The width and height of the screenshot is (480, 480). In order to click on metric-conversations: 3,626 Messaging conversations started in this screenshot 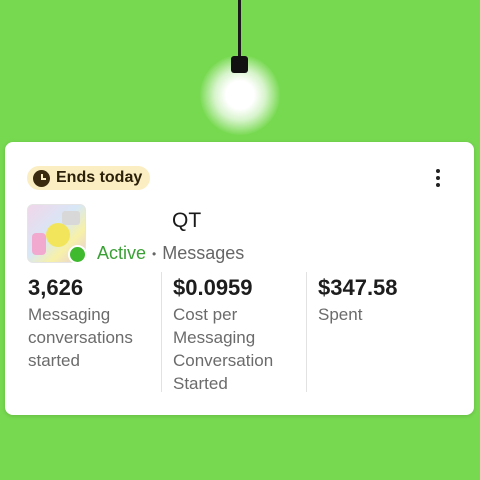, I will do `click(92, 323)`.